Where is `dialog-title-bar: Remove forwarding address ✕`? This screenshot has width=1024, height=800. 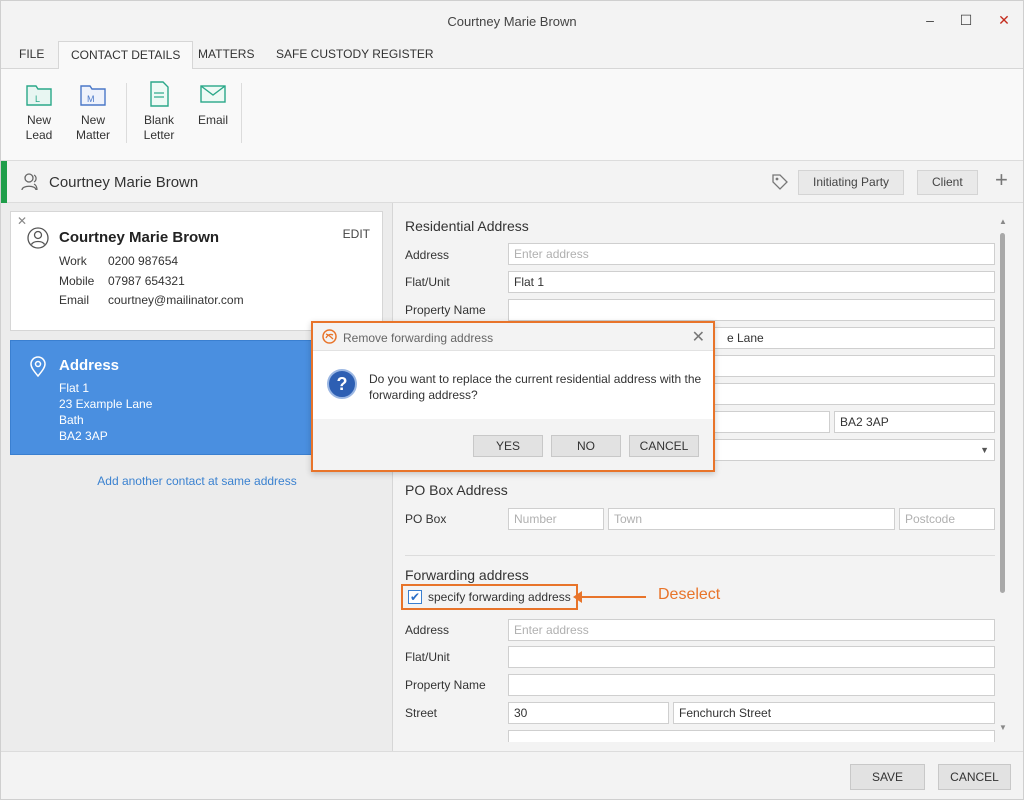
dialog-title-bar: Remove forwarding address ✕ is located at coordinates (513, 337).